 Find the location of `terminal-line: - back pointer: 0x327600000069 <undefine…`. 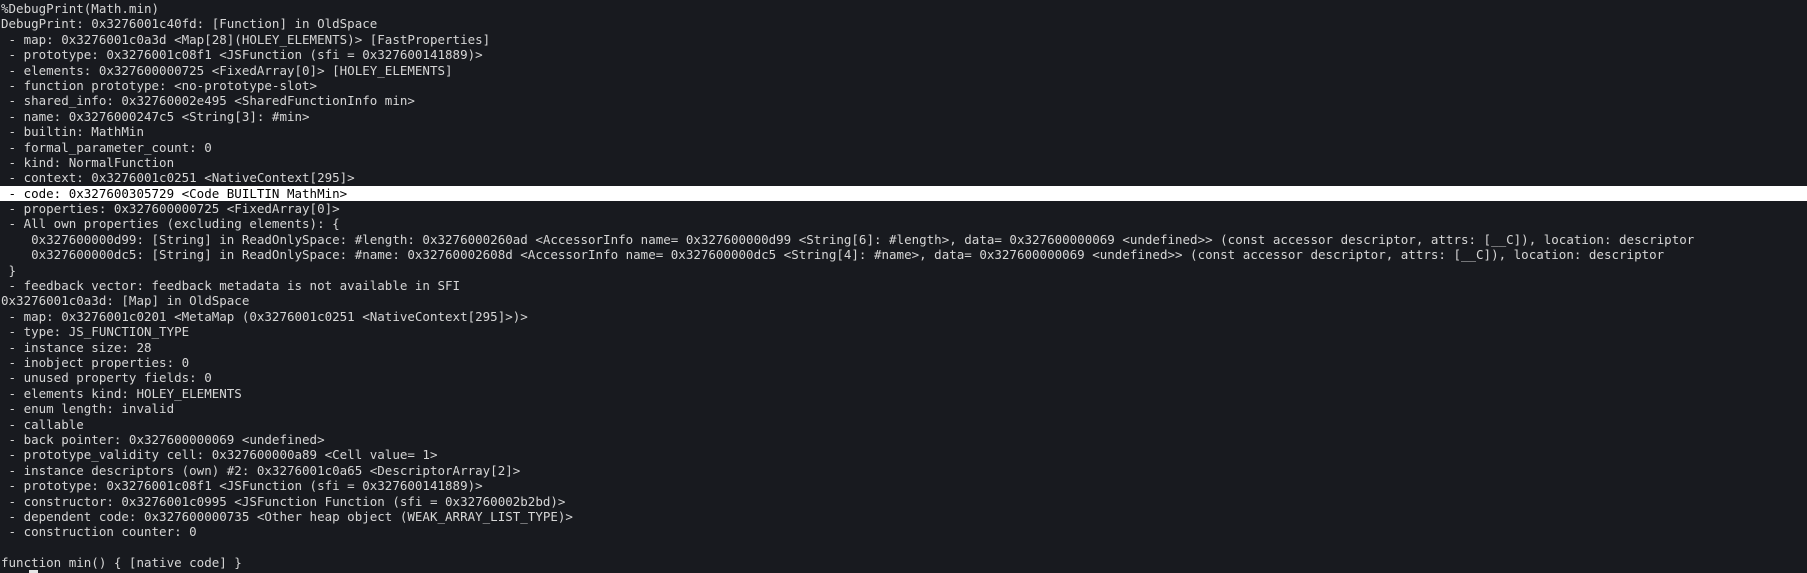

terminal-line: - back pointer: 0x327600000069 <undefine… is located at coordinates (163, 439).